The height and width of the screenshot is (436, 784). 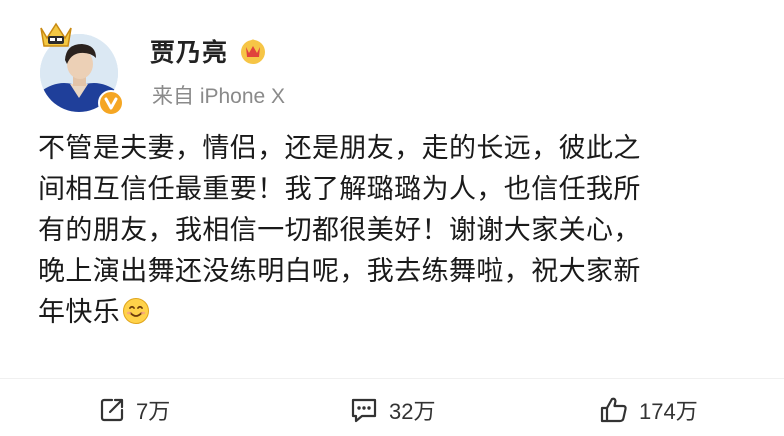 What do you see at coordinates (83, 68) in the screenshot?
I see `author-avatar-group` at bounding box center [83, 68].